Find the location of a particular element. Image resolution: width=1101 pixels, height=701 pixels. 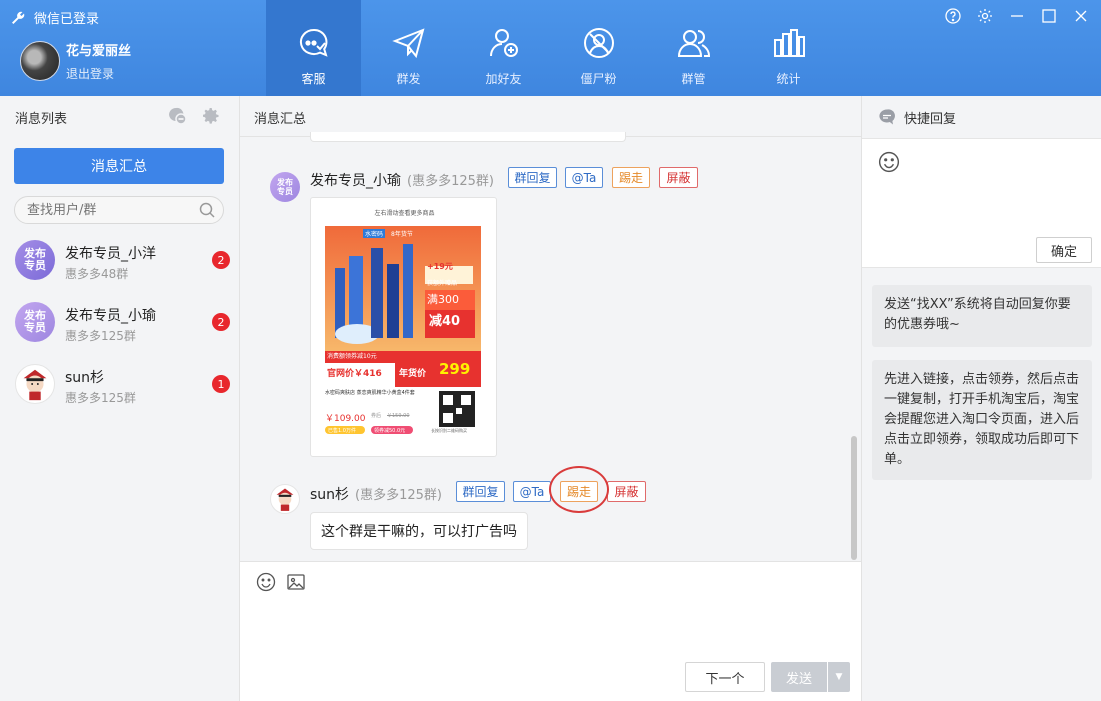

nav-item-group-manage: 群管 is located at coordinates (693, 48).